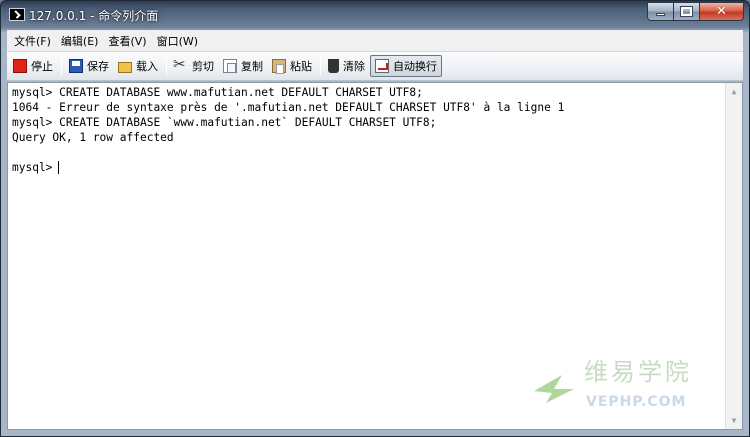  I want to click on cut-button: 剪切, so click(194, 66).